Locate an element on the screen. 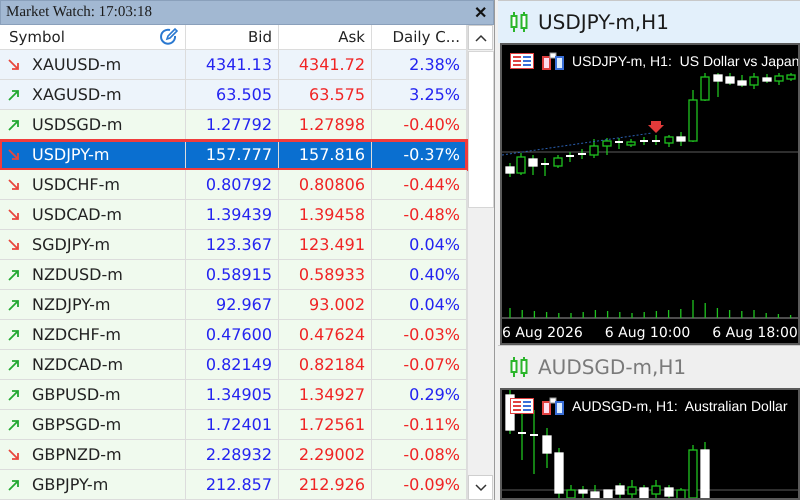 The height and width of the screenshot is (500, 800). time-axis-label: 6 Aug 10:00 is located at coordinates (647, 333).